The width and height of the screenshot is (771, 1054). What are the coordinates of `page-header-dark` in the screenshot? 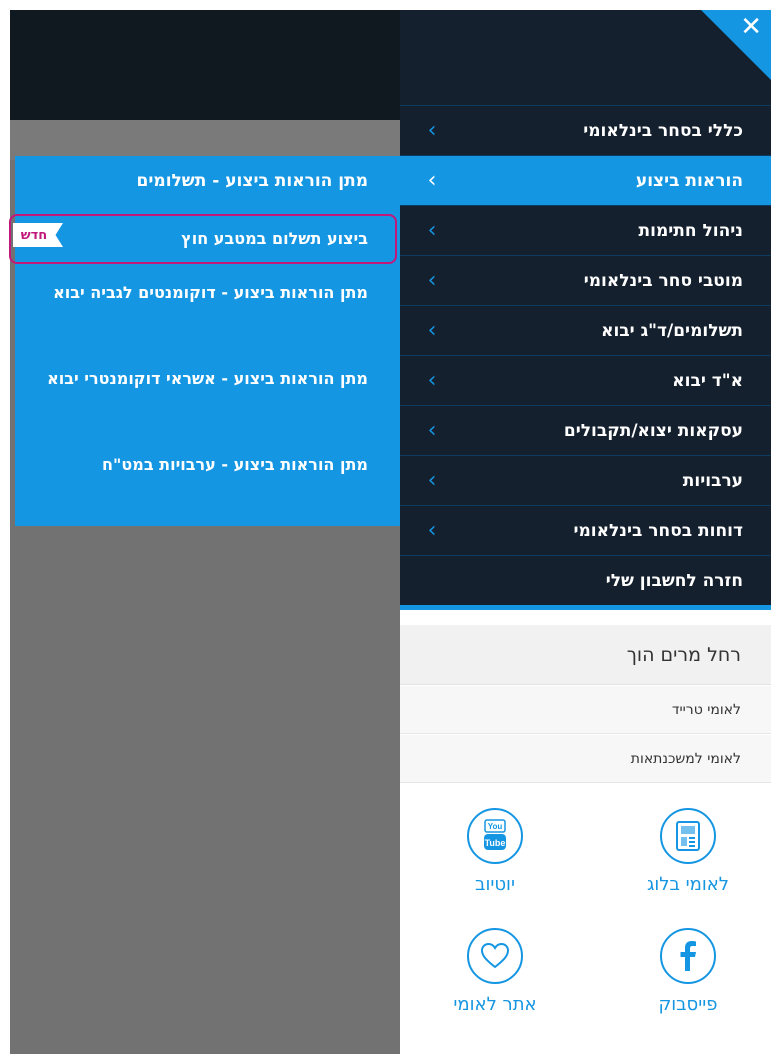 It's located at (205, 65).